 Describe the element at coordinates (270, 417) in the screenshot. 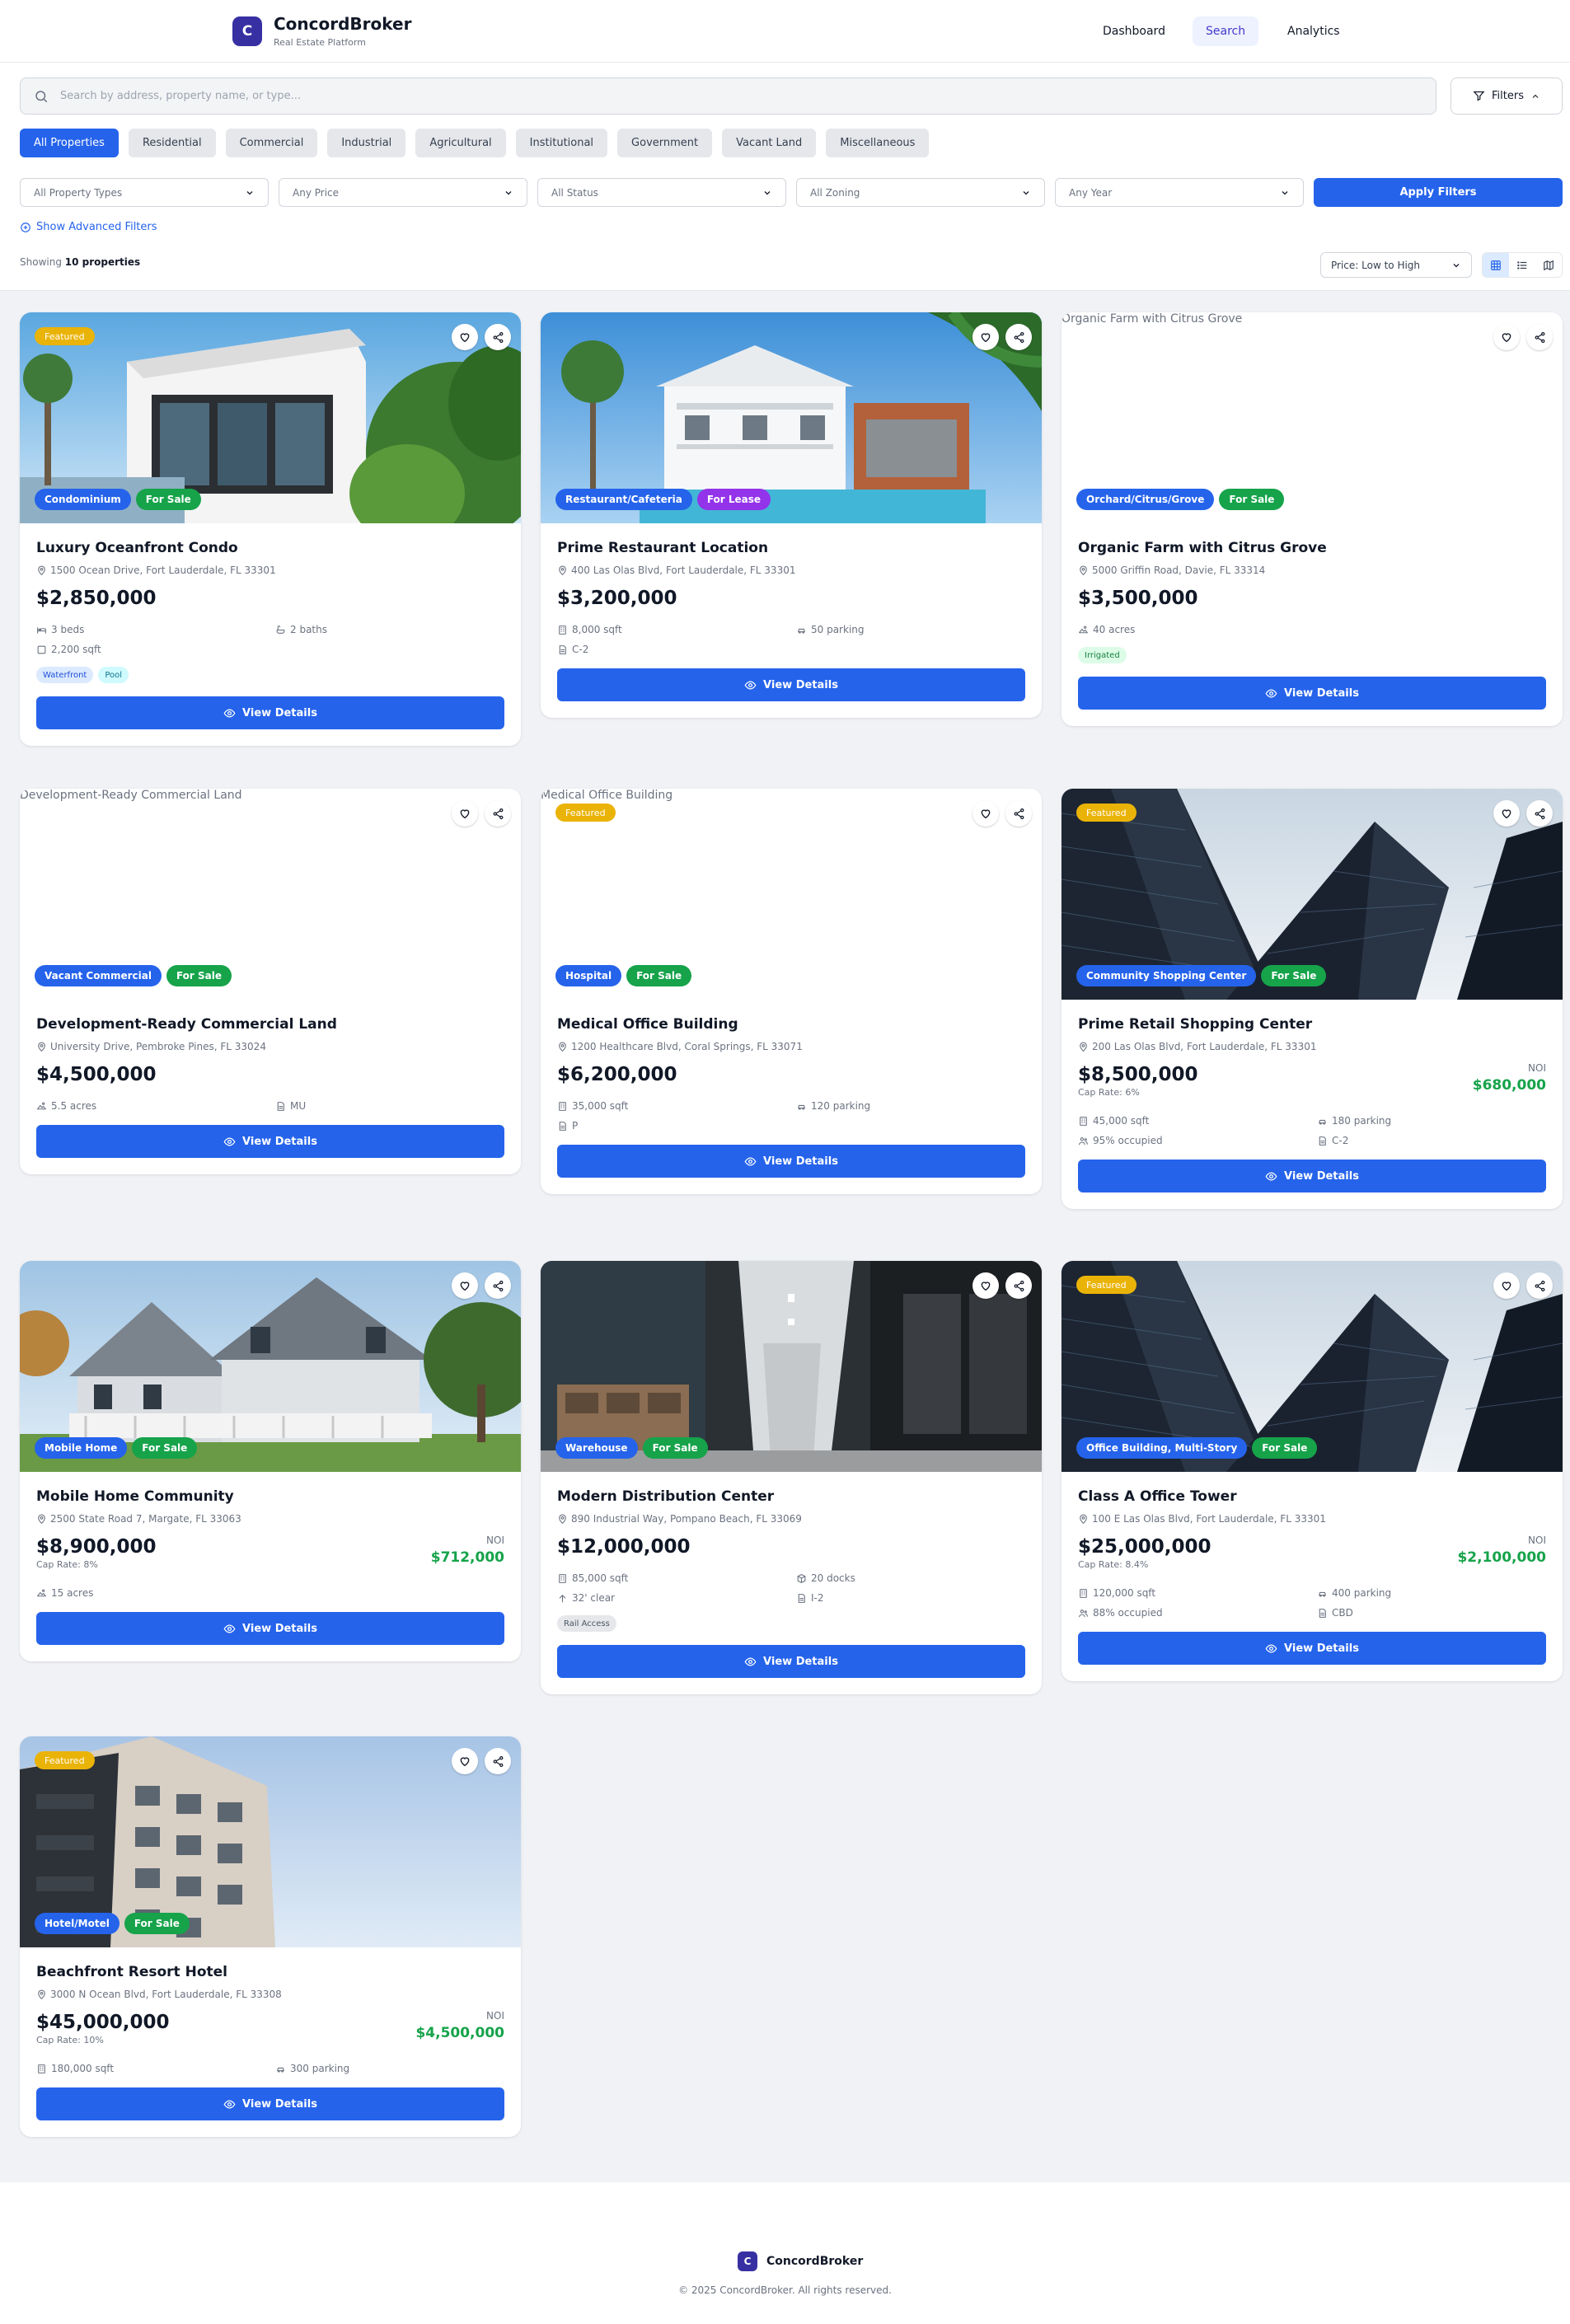

I see `property-image: Featured Condominium For Sale` at that location.